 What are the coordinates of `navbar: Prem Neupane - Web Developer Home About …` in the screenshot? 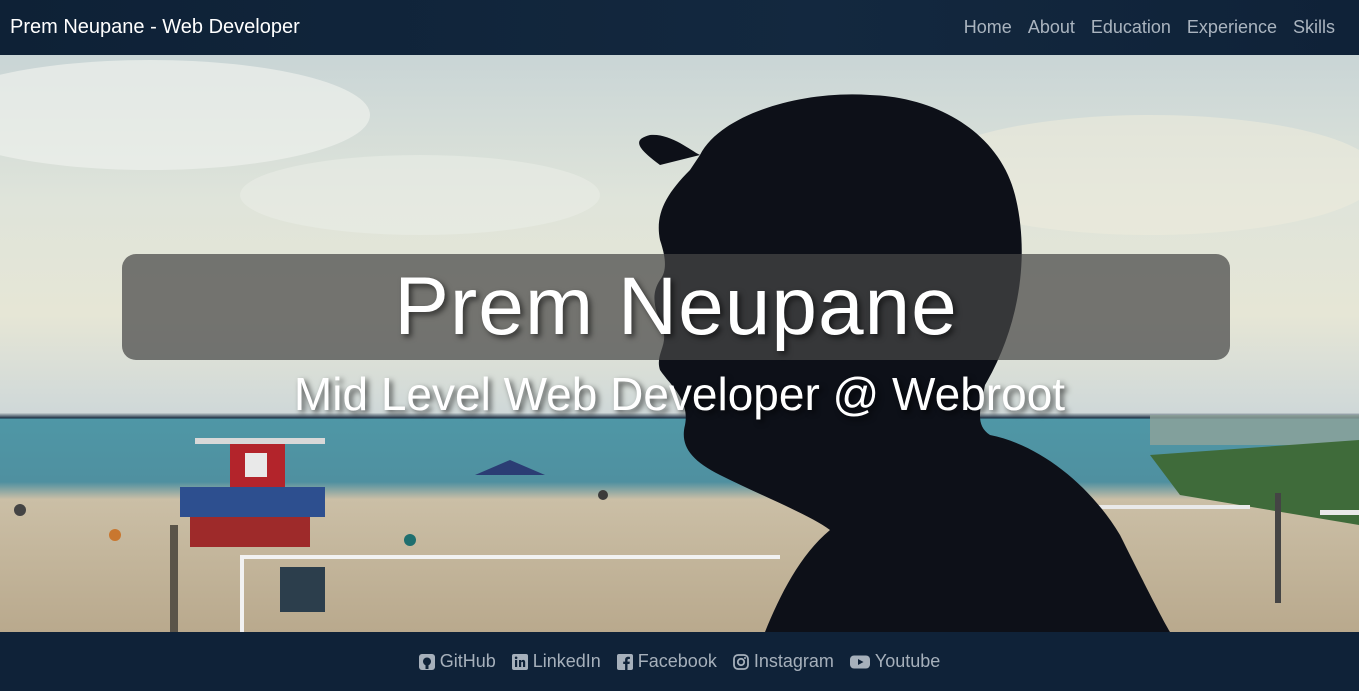 It's located at (679, 27).